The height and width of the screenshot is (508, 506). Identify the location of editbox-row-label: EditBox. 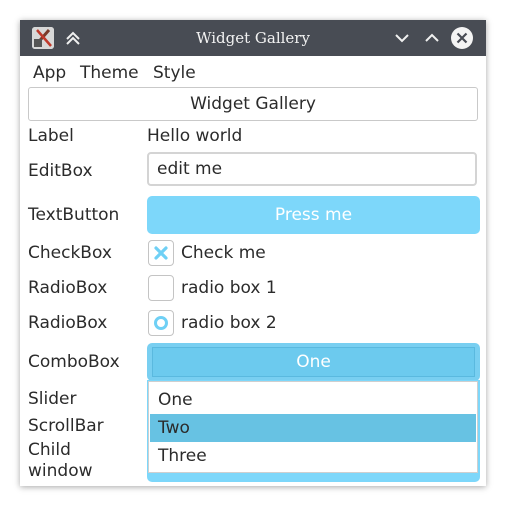
(60, 171).